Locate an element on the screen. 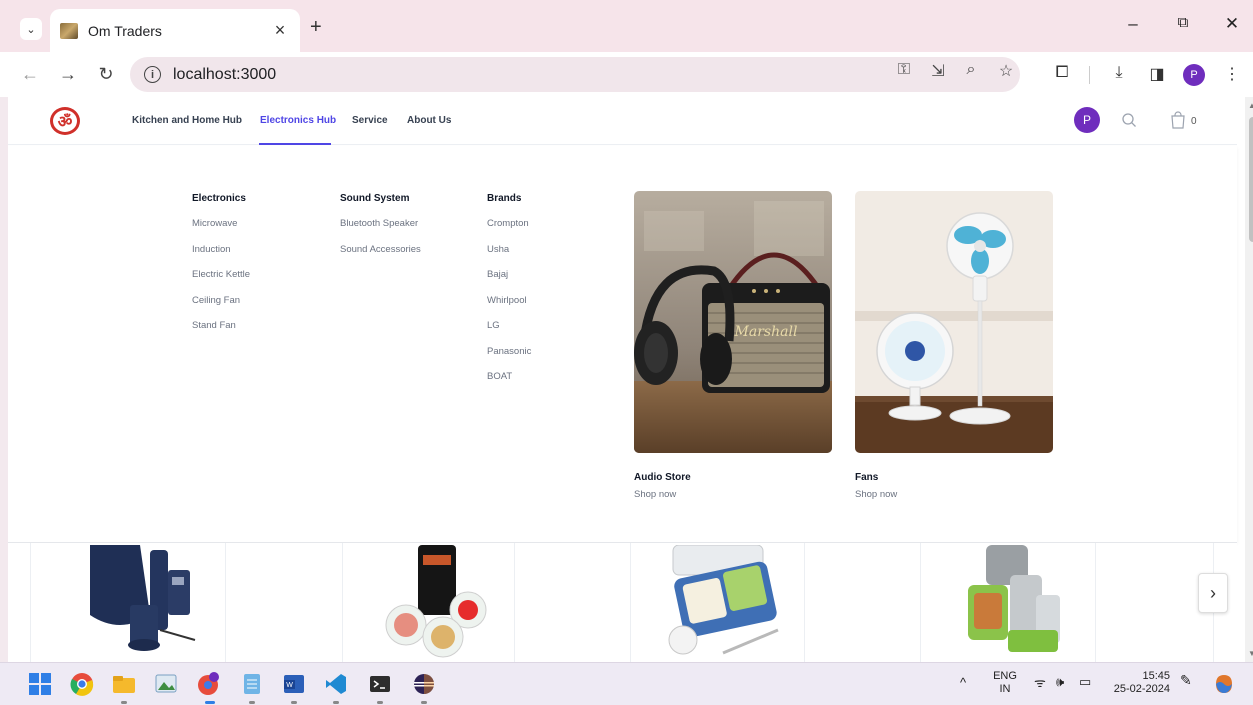 The height and width of the screenshot is (705, 1253). menu-link-microwave: Microwave is located at coordinates (221, 231).